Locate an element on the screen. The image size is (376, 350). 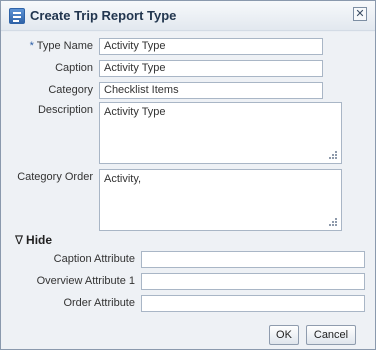
caption-input: Activity Type is located at coordinates (211, 68).